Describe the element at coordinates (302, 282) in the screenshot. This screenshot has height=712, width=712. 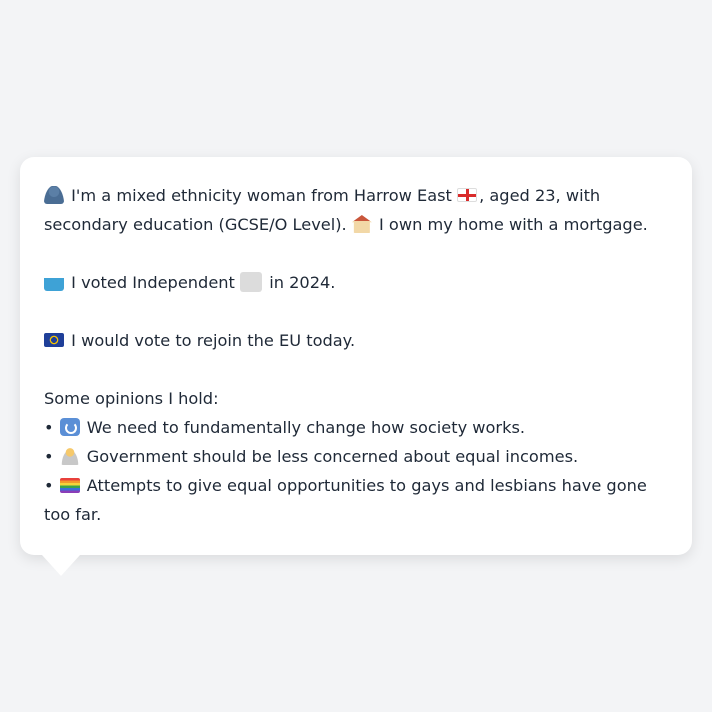
I see `vote-year: in 2024.` at that location.